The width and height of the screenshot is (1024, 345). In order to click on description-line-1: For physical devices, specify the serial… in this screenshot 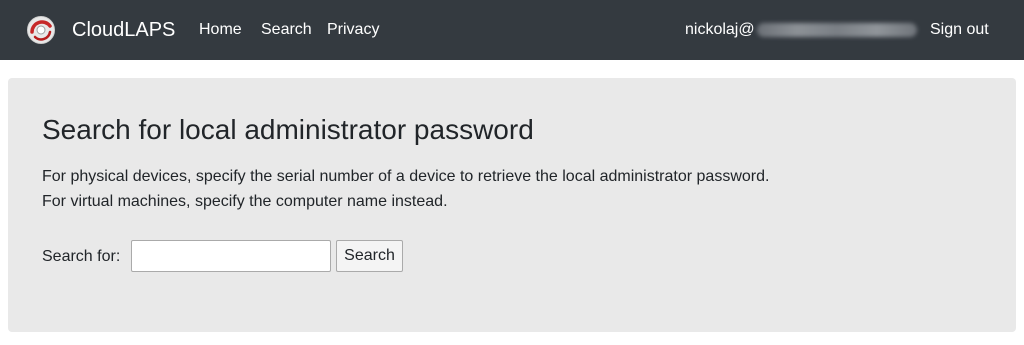, I will do `click(406, 176)`.